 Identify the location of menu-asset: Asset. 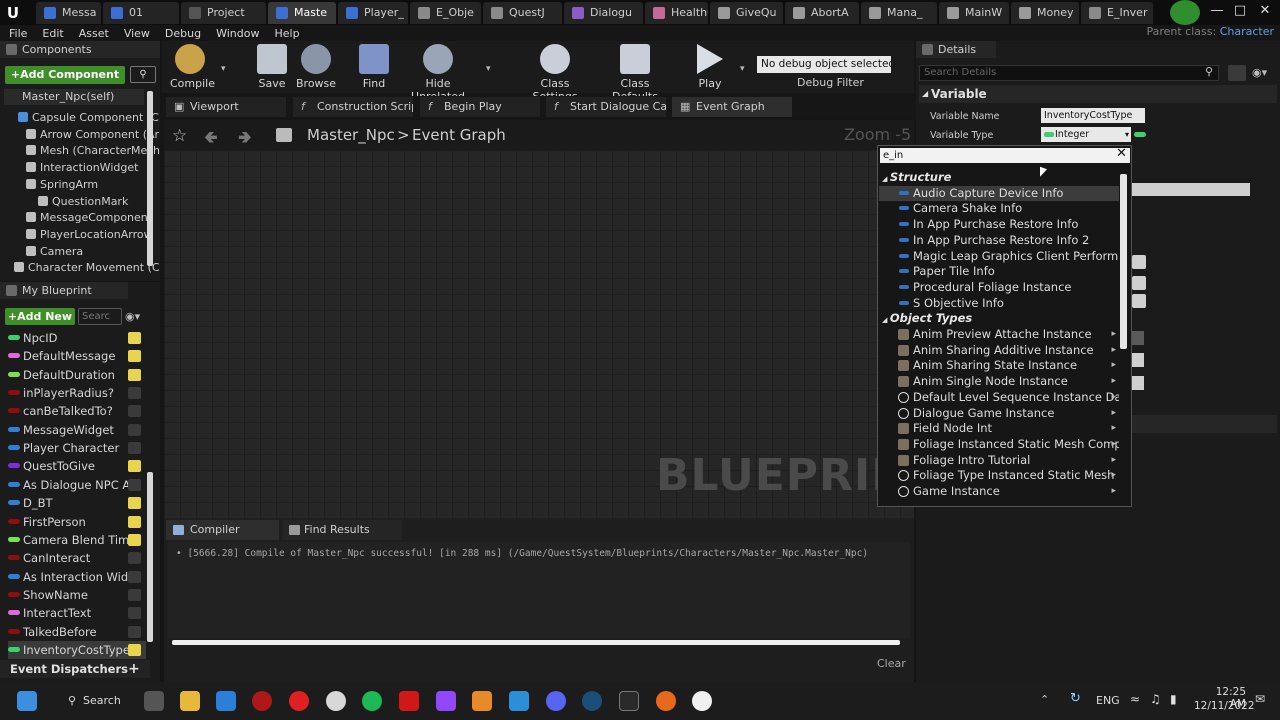
(94, 33).